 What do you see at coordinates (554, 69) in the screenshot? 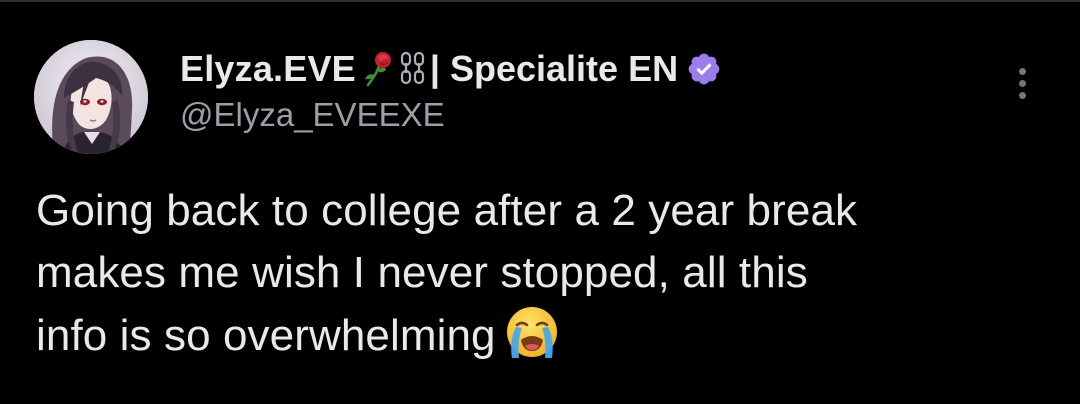
I see `author-name-suffix: | Specialite EN` at bounding box center [554, 69].